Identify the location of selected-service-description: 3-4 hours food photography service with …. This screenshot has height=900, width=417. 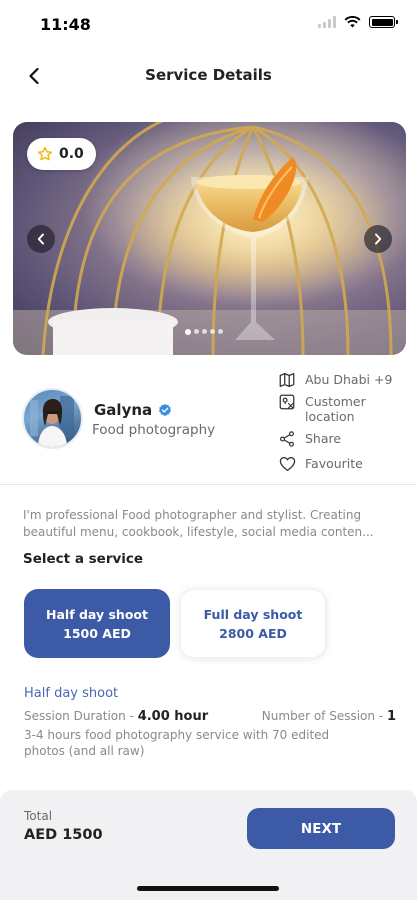
(177, 743).